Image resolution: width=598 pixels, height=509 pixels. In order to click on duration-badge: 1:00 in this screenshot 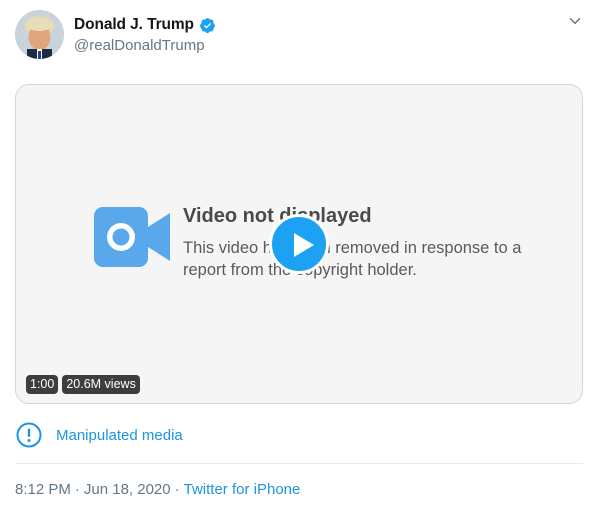, I will do `click(42, 384)`.